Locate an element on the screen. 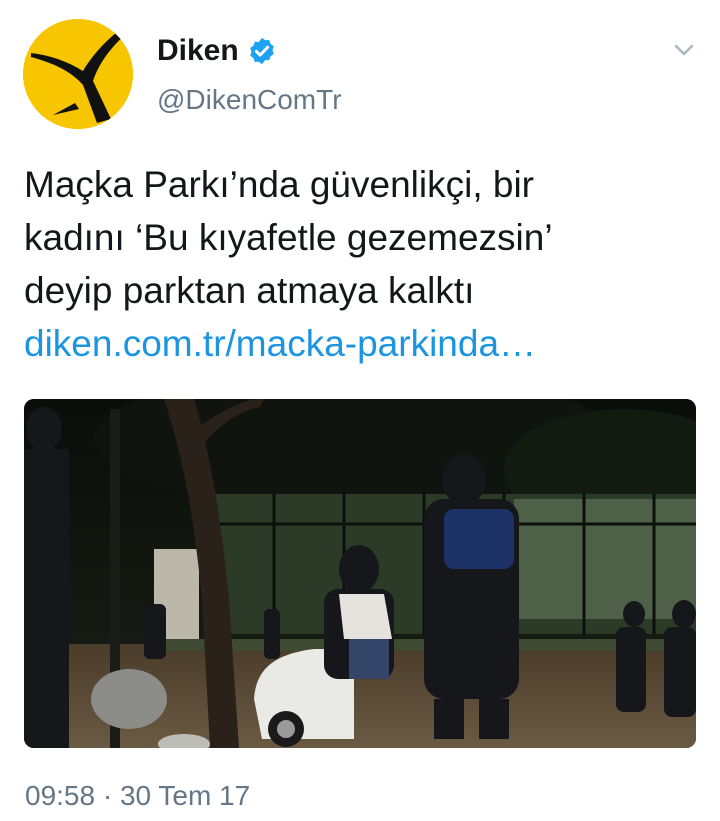  tweet-text-line: Maçka Parkı’nda güvenlikçi, bir is located at coordinates (279, 184).